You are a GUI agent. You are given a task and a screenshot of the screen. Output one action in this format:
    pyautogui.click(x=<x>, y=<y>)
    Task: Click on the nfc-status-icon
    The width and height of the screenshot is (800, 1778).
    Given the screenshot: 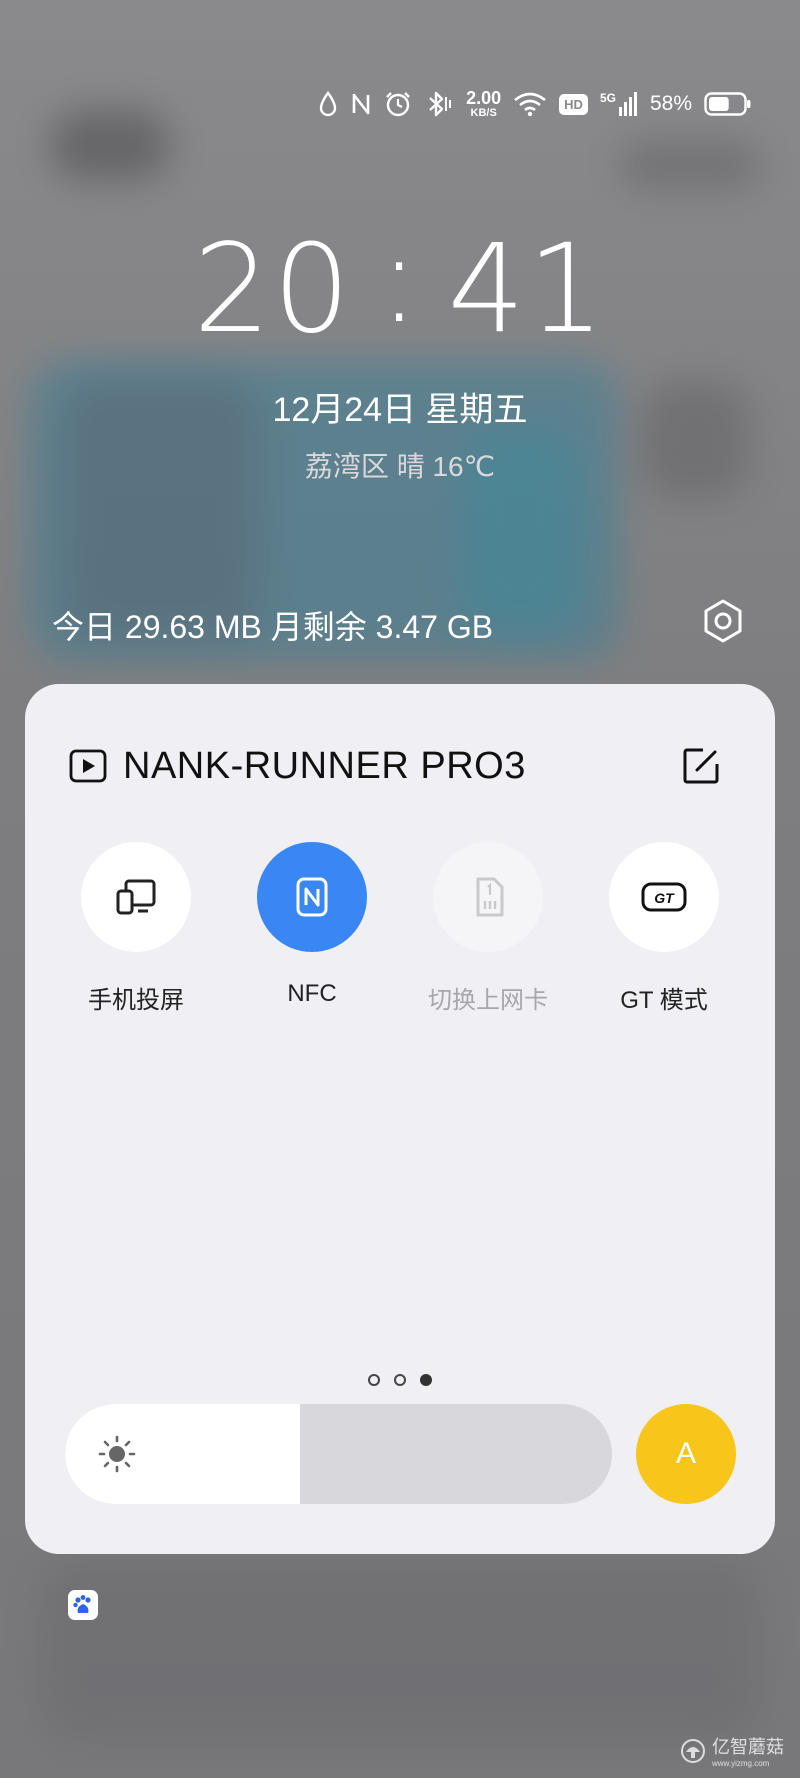 What is the action you would take?
    pyautogui.click(x=361, y=104)
    